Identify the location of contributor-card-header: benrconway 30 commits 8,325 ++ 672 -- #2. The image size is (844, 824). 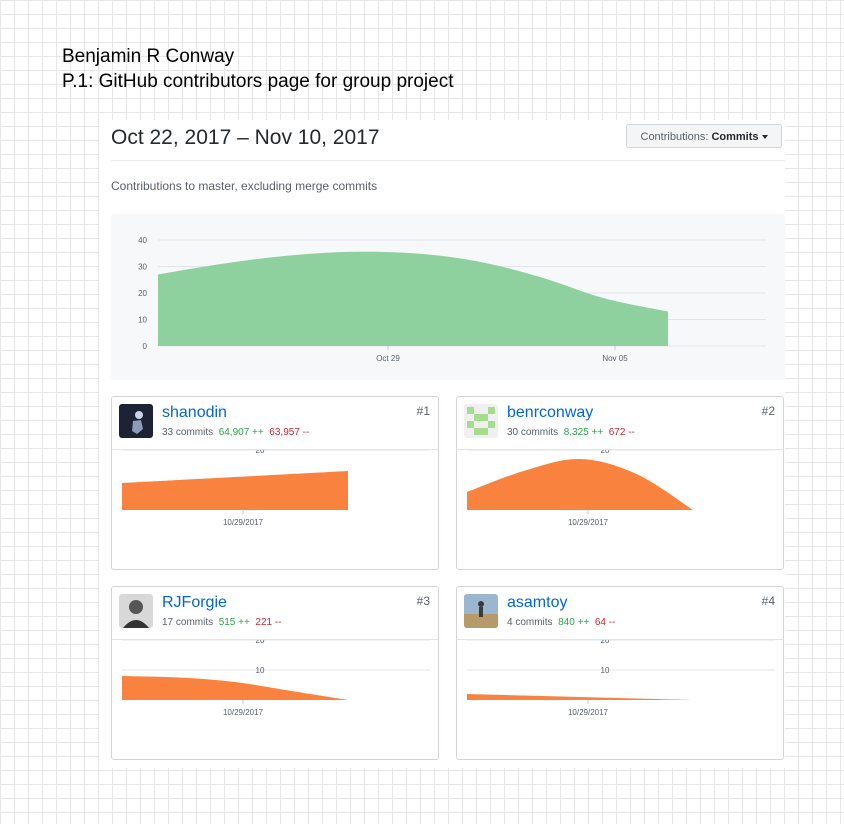
(620, 423).